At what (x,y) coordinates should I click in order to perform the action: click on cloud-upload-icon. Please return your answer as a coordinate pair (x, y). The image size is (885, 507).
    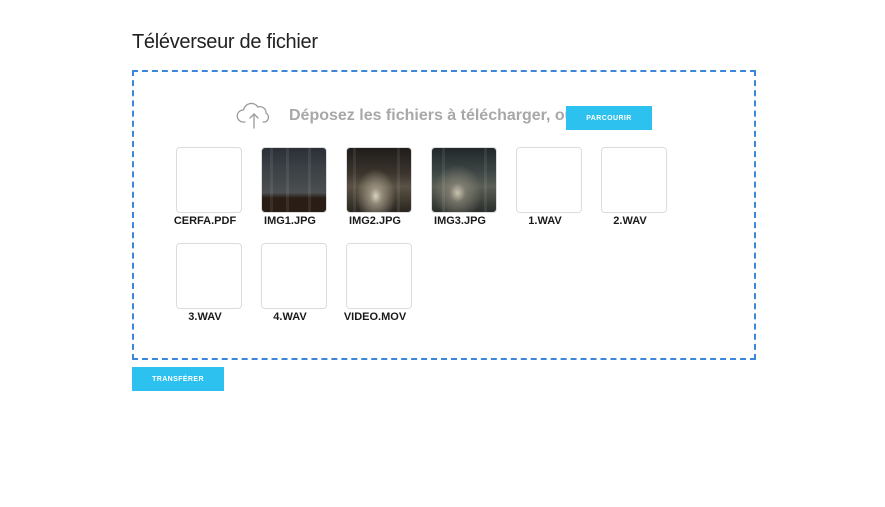
    Looking at the image, I should click on (254, 116).